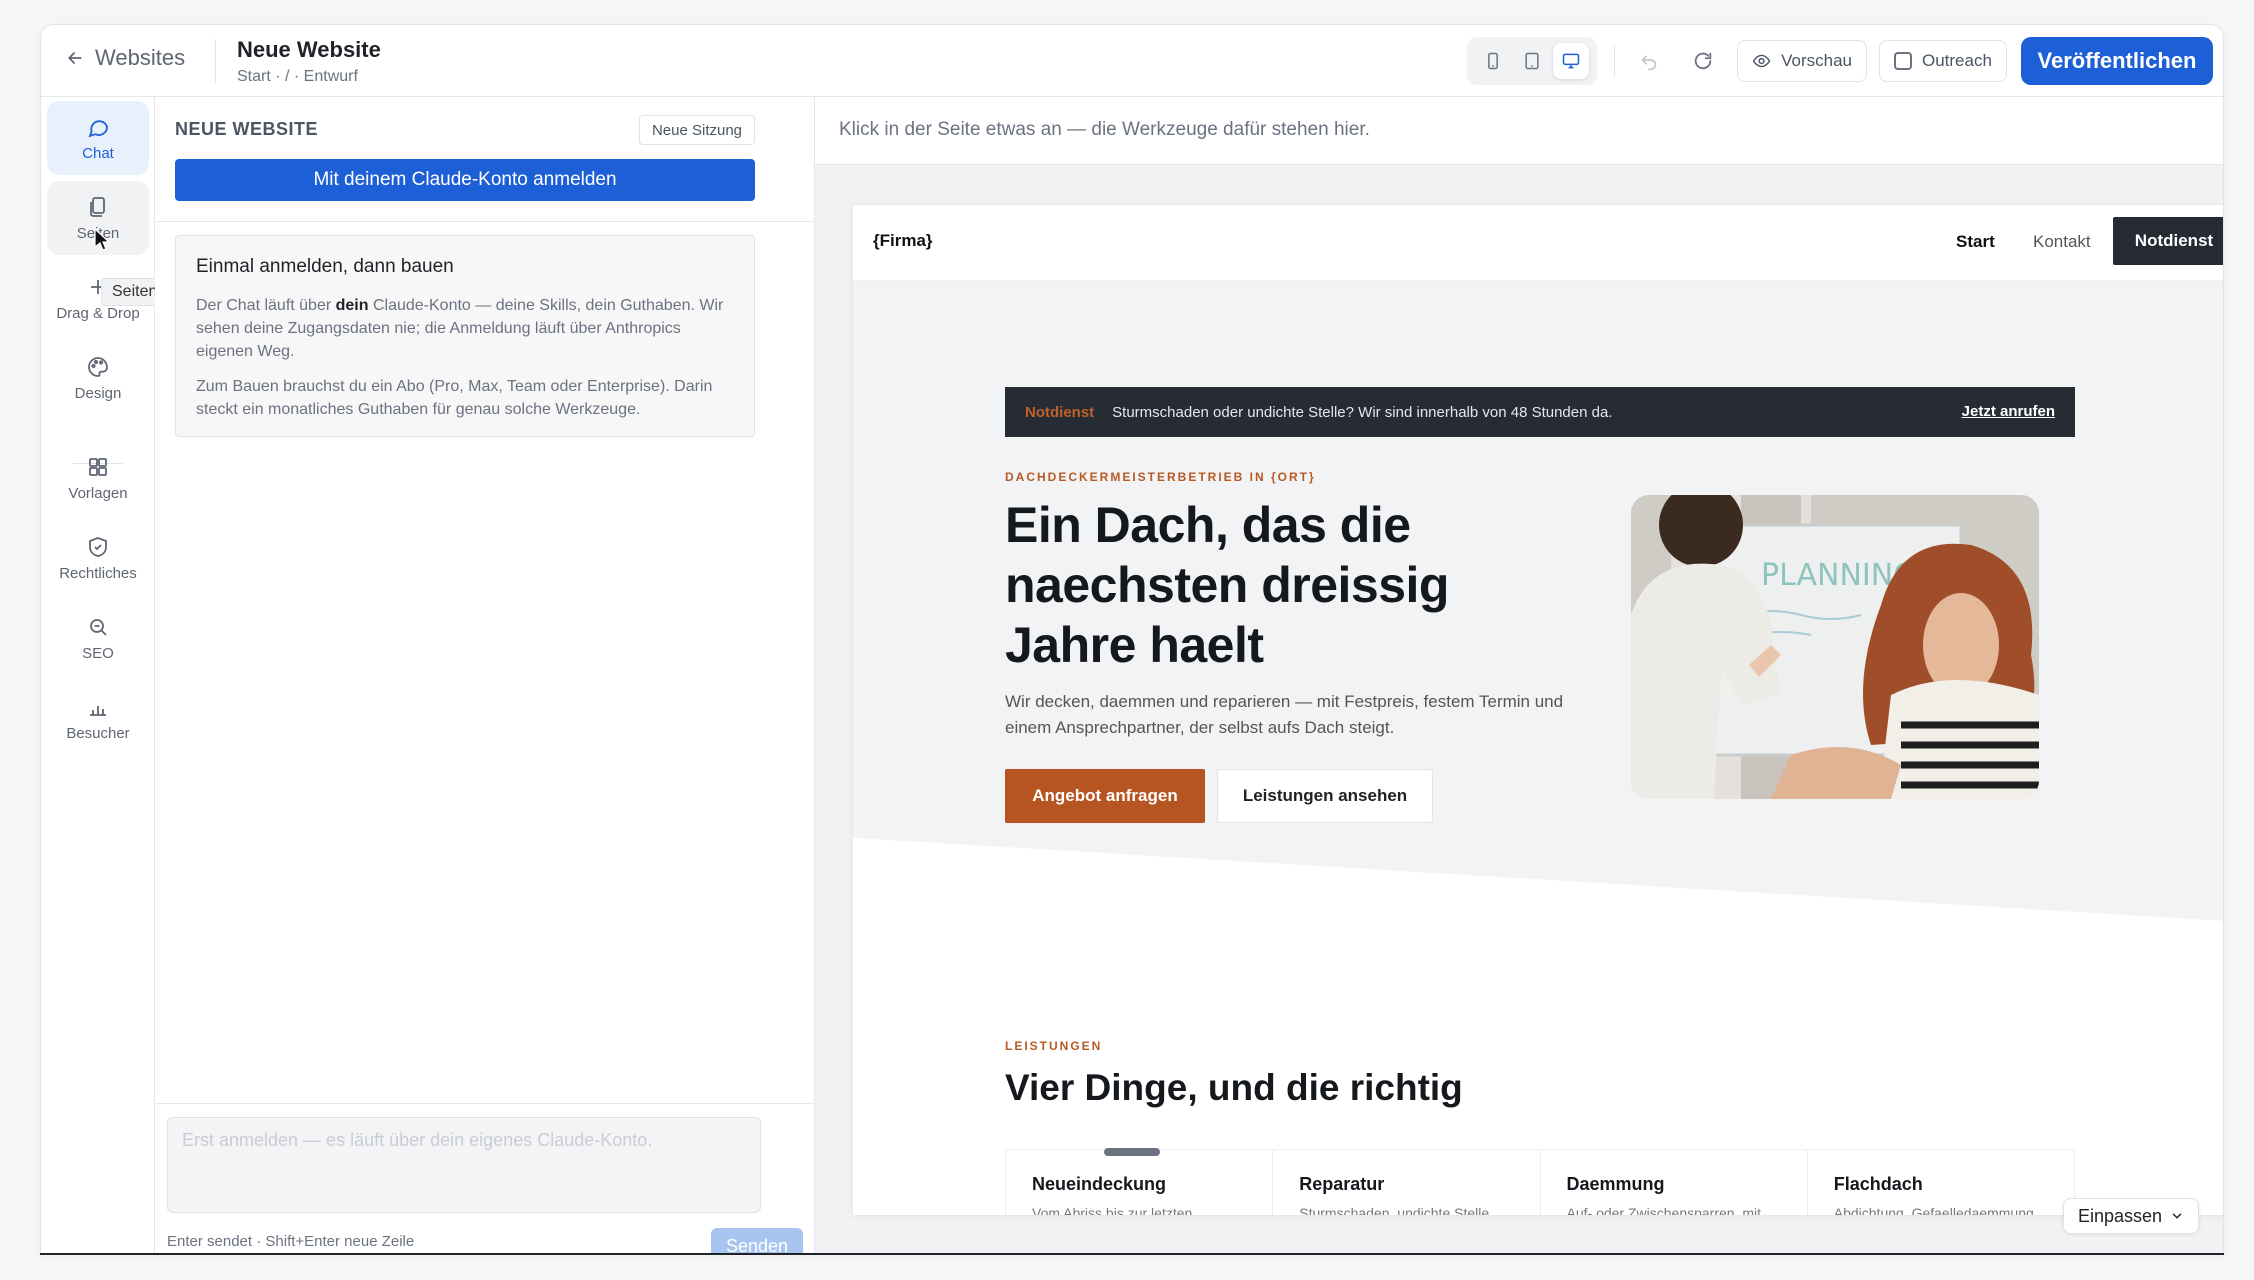 This screenshot has width=2254, height=1280. I want to click on desktop-view-button, so click(1571, 61).